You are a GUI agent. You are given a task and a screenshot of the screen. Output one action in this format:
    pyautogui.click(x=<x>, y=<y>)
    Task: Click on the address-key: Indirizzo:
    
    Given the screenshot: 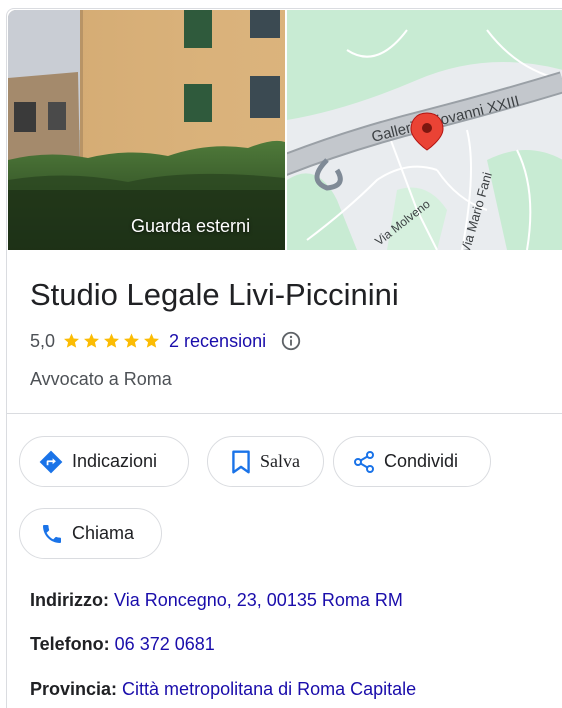 What is the action you would take?
    pyautogui.click(x=69, y=600)
    